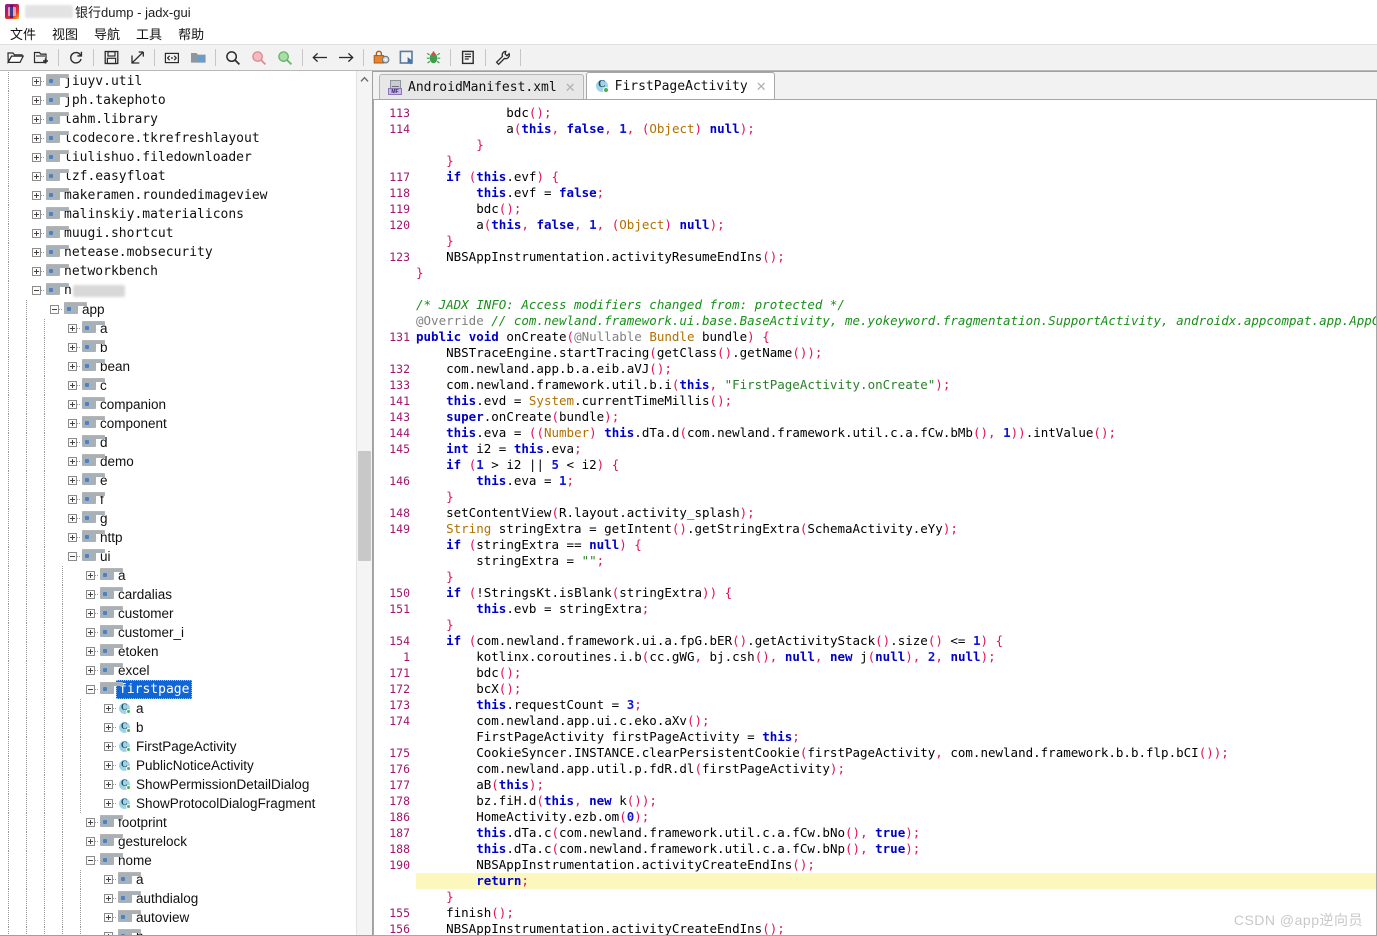 This screenshot has height=936, width=1377. I want to click on tree-node: home, so click(178, 860).